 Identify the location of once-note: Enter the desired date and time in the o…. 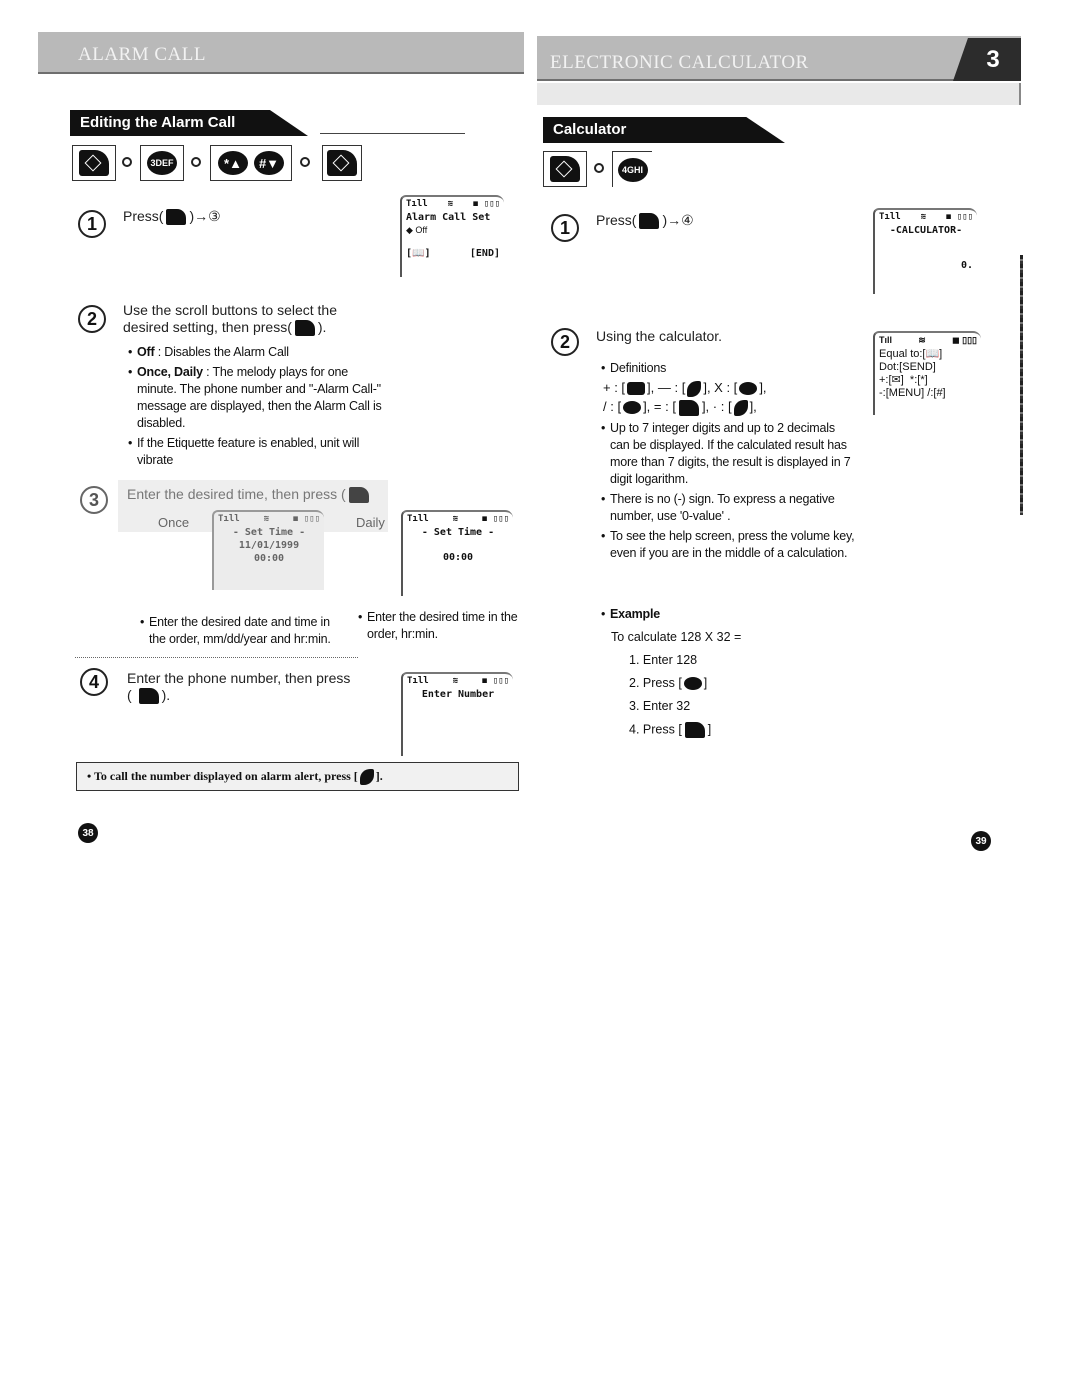
(240, 632).